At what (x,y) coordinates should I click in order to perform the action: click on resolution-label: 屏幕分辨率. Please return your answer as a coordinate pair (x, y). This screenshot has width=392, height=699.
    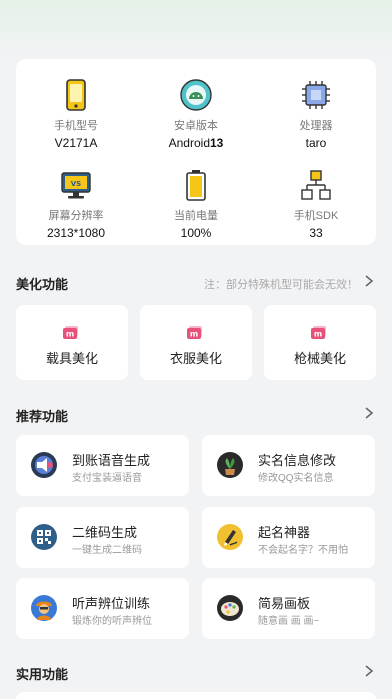
    Looking at the image, I should click on (76, 216).